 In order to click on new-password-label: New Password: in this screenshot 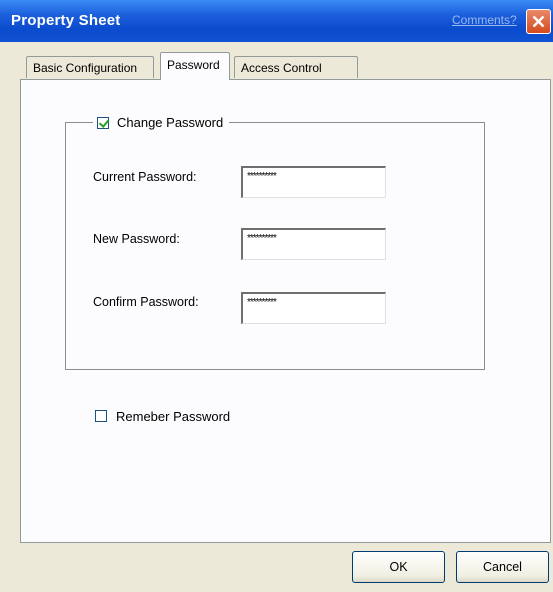, I will do `click(136, 239)`.